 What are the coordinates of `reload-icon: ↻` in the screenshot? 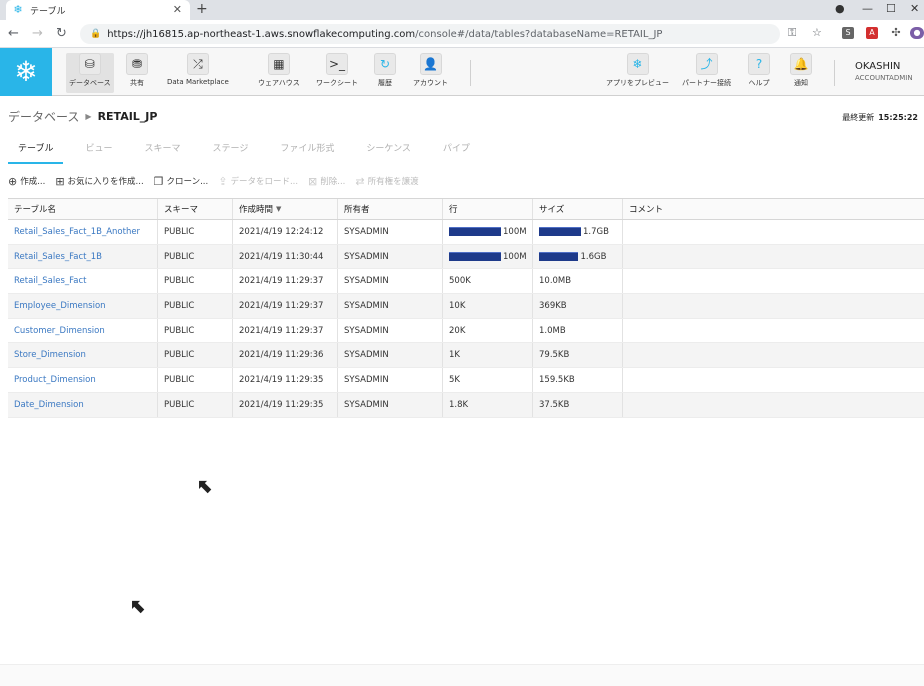 It's located at (61, 33).